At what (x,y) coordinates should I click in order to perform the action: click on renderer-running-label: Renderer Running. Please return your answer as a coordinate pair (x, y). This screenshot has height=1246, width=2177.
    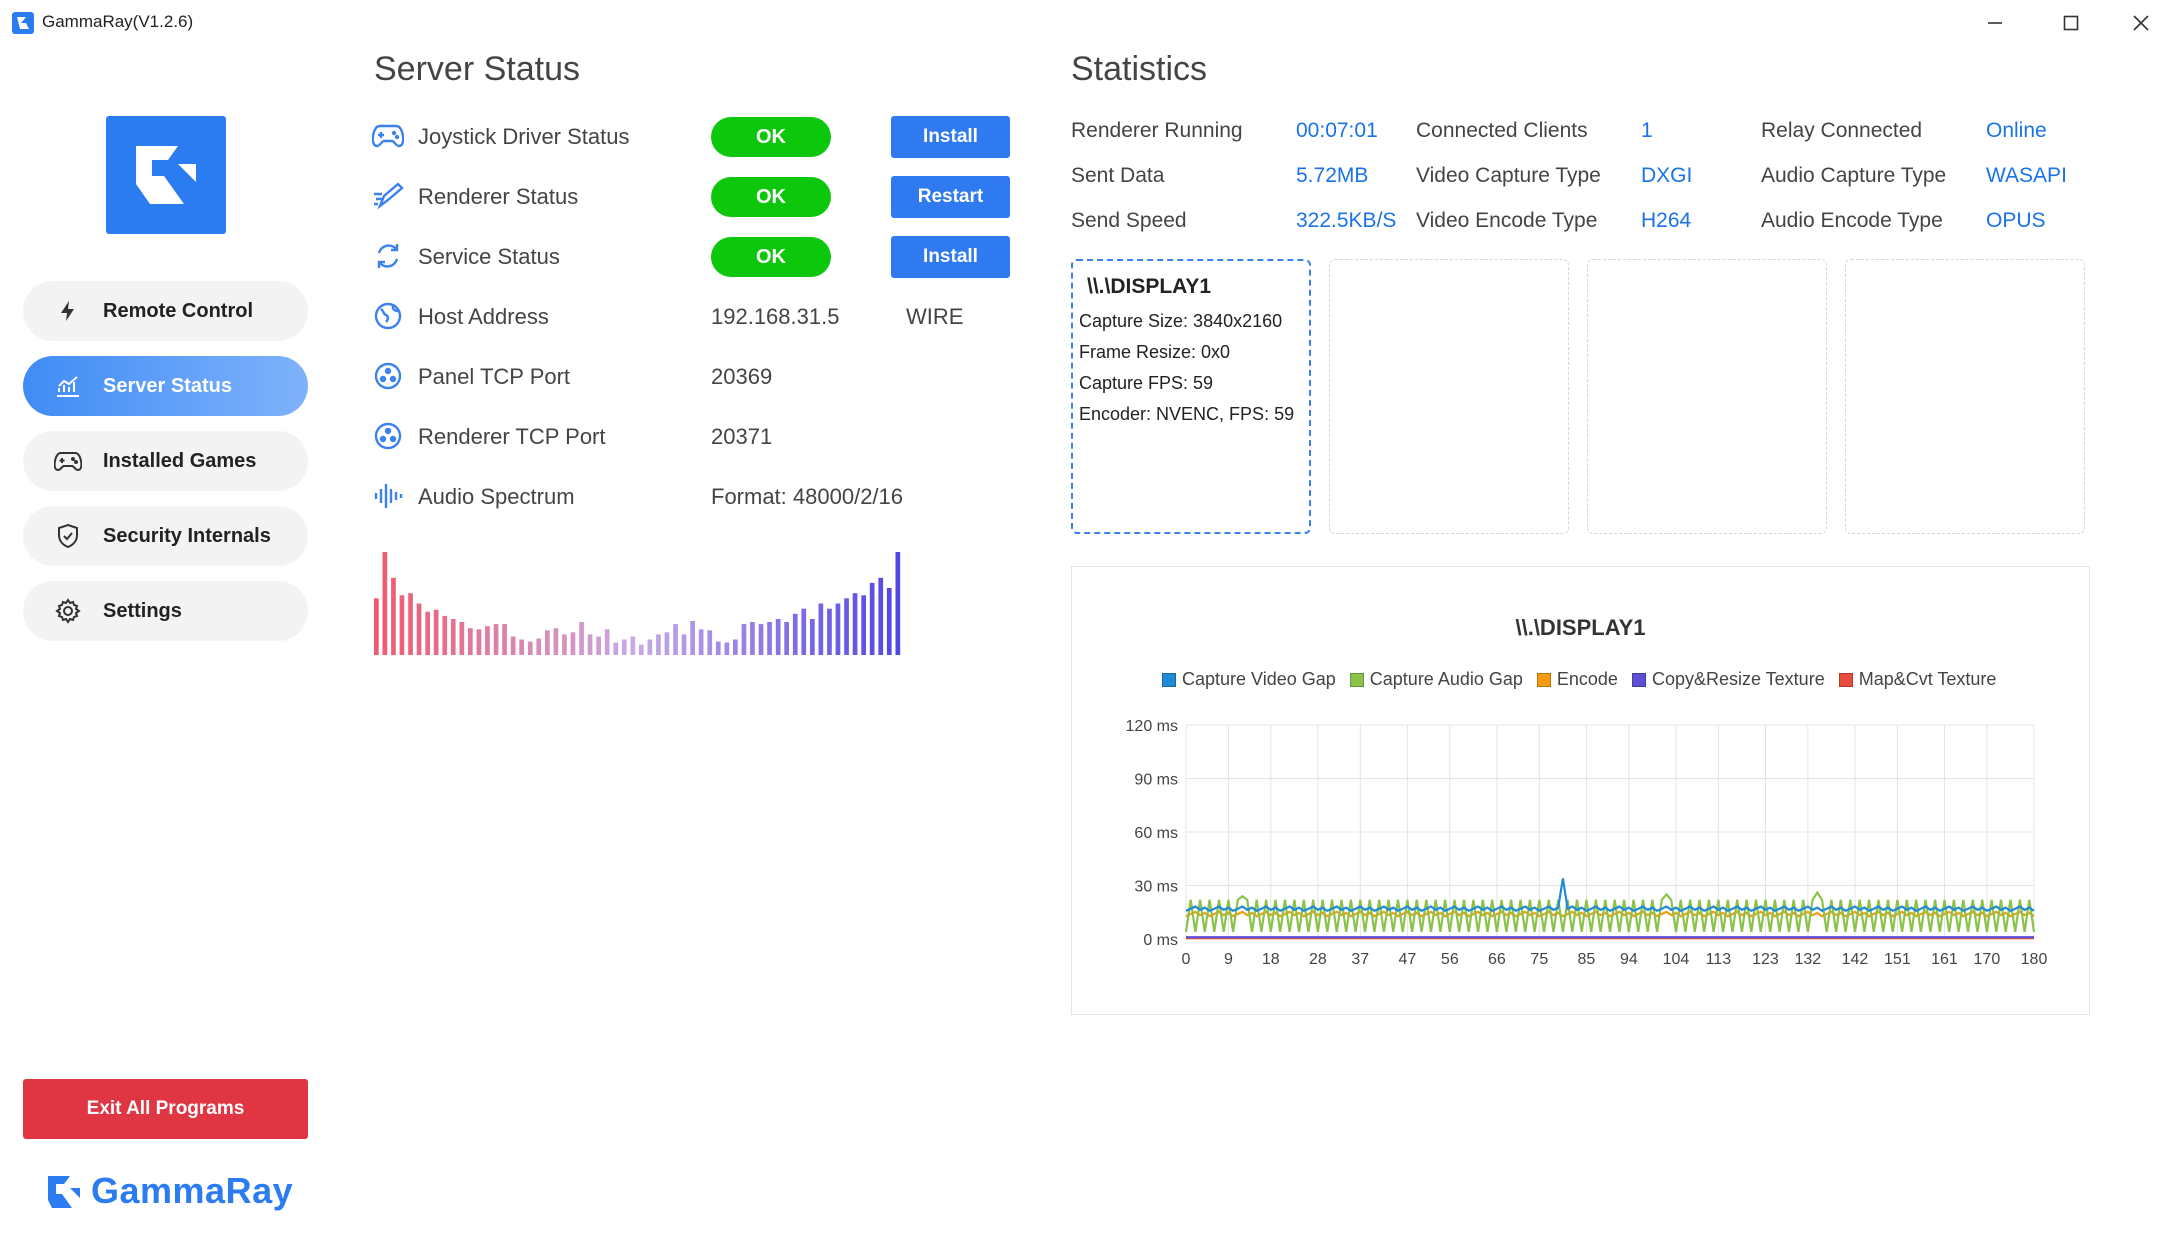
    Looking at the image, I should click on (1157, 130).